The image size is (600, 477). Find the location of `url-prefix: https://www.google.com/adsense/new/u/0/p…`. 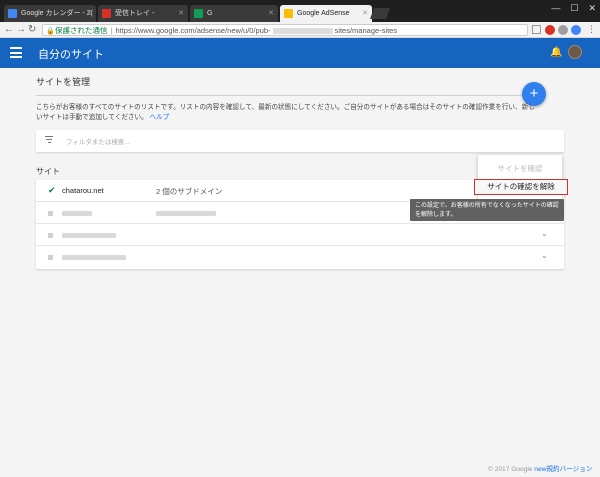

url-prefix: https://www.google.com/adsense/new/u/0/p… is located at coordinates (193, 30).